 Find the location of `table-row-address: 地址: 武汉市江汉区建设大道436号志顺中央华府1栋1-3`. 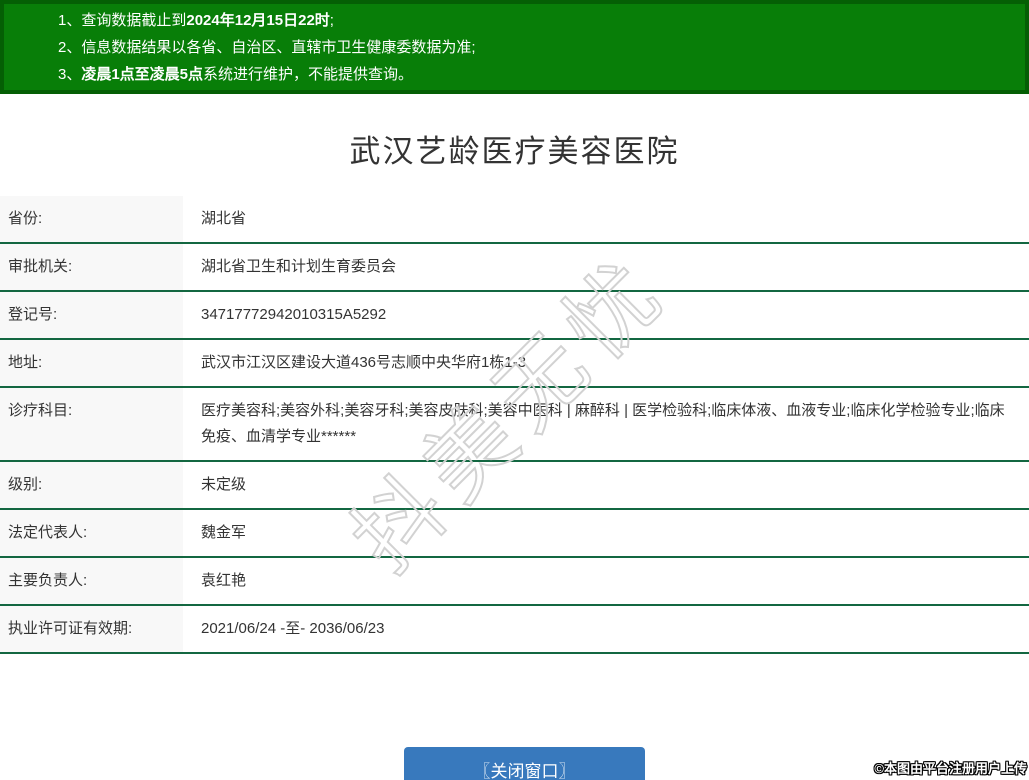

table-row-address: 地址: 武汉市江汉区建设大道436号志顺中央华府1栋1-3 is located at coordinates (514, 364).